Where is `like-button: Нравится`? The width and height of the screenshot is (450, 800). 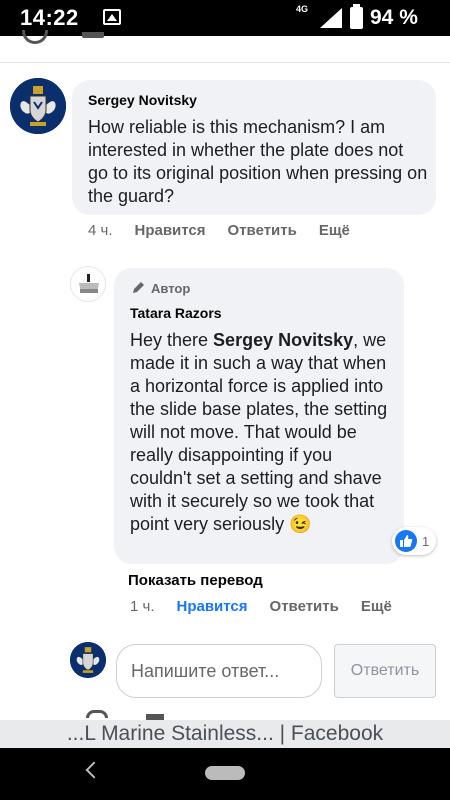
like-button: Нравится is located at coordinates (170, 230).